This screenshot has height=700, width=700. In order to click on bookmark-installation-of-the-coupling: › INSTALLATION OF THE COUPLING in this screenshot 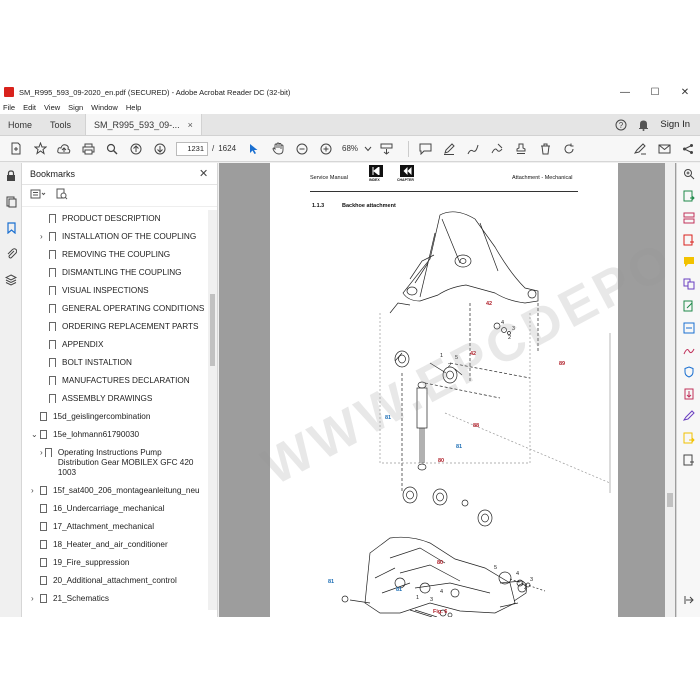, I will do `click(118, 237)`.